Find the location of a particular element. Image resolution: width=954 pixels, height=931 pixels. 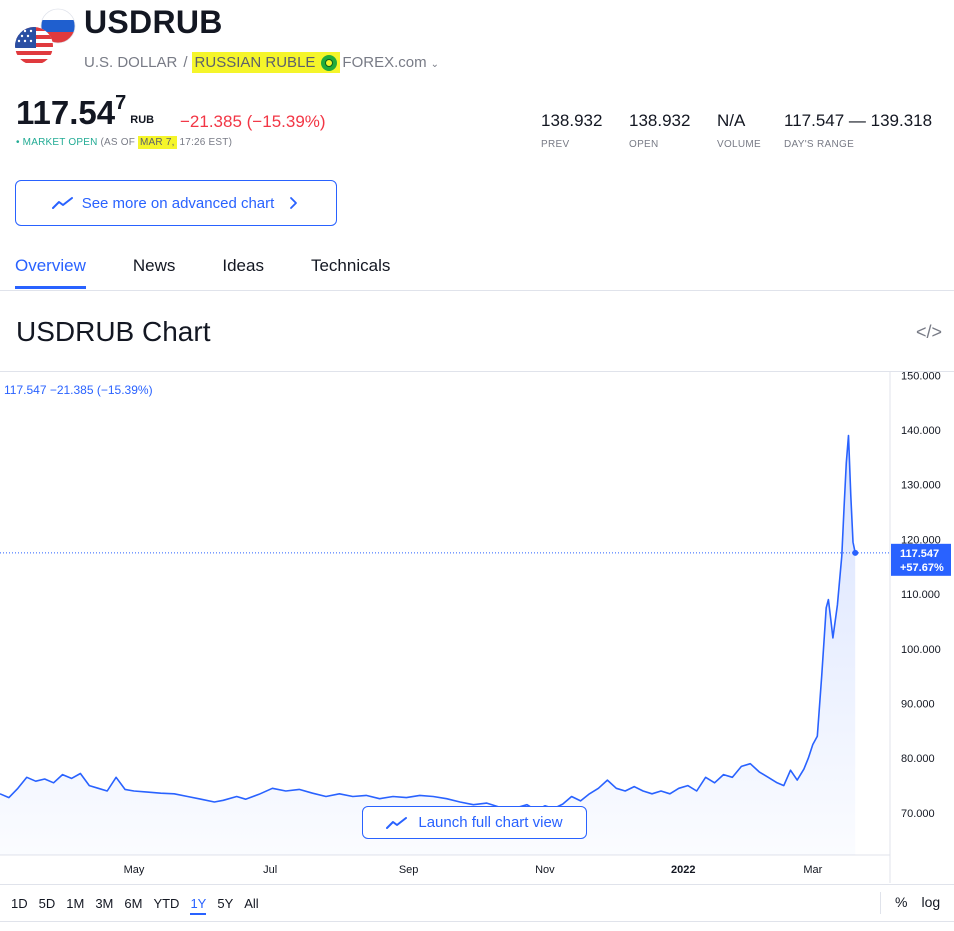

symbol-title: USDRUB is located at coordinates (153, 22).